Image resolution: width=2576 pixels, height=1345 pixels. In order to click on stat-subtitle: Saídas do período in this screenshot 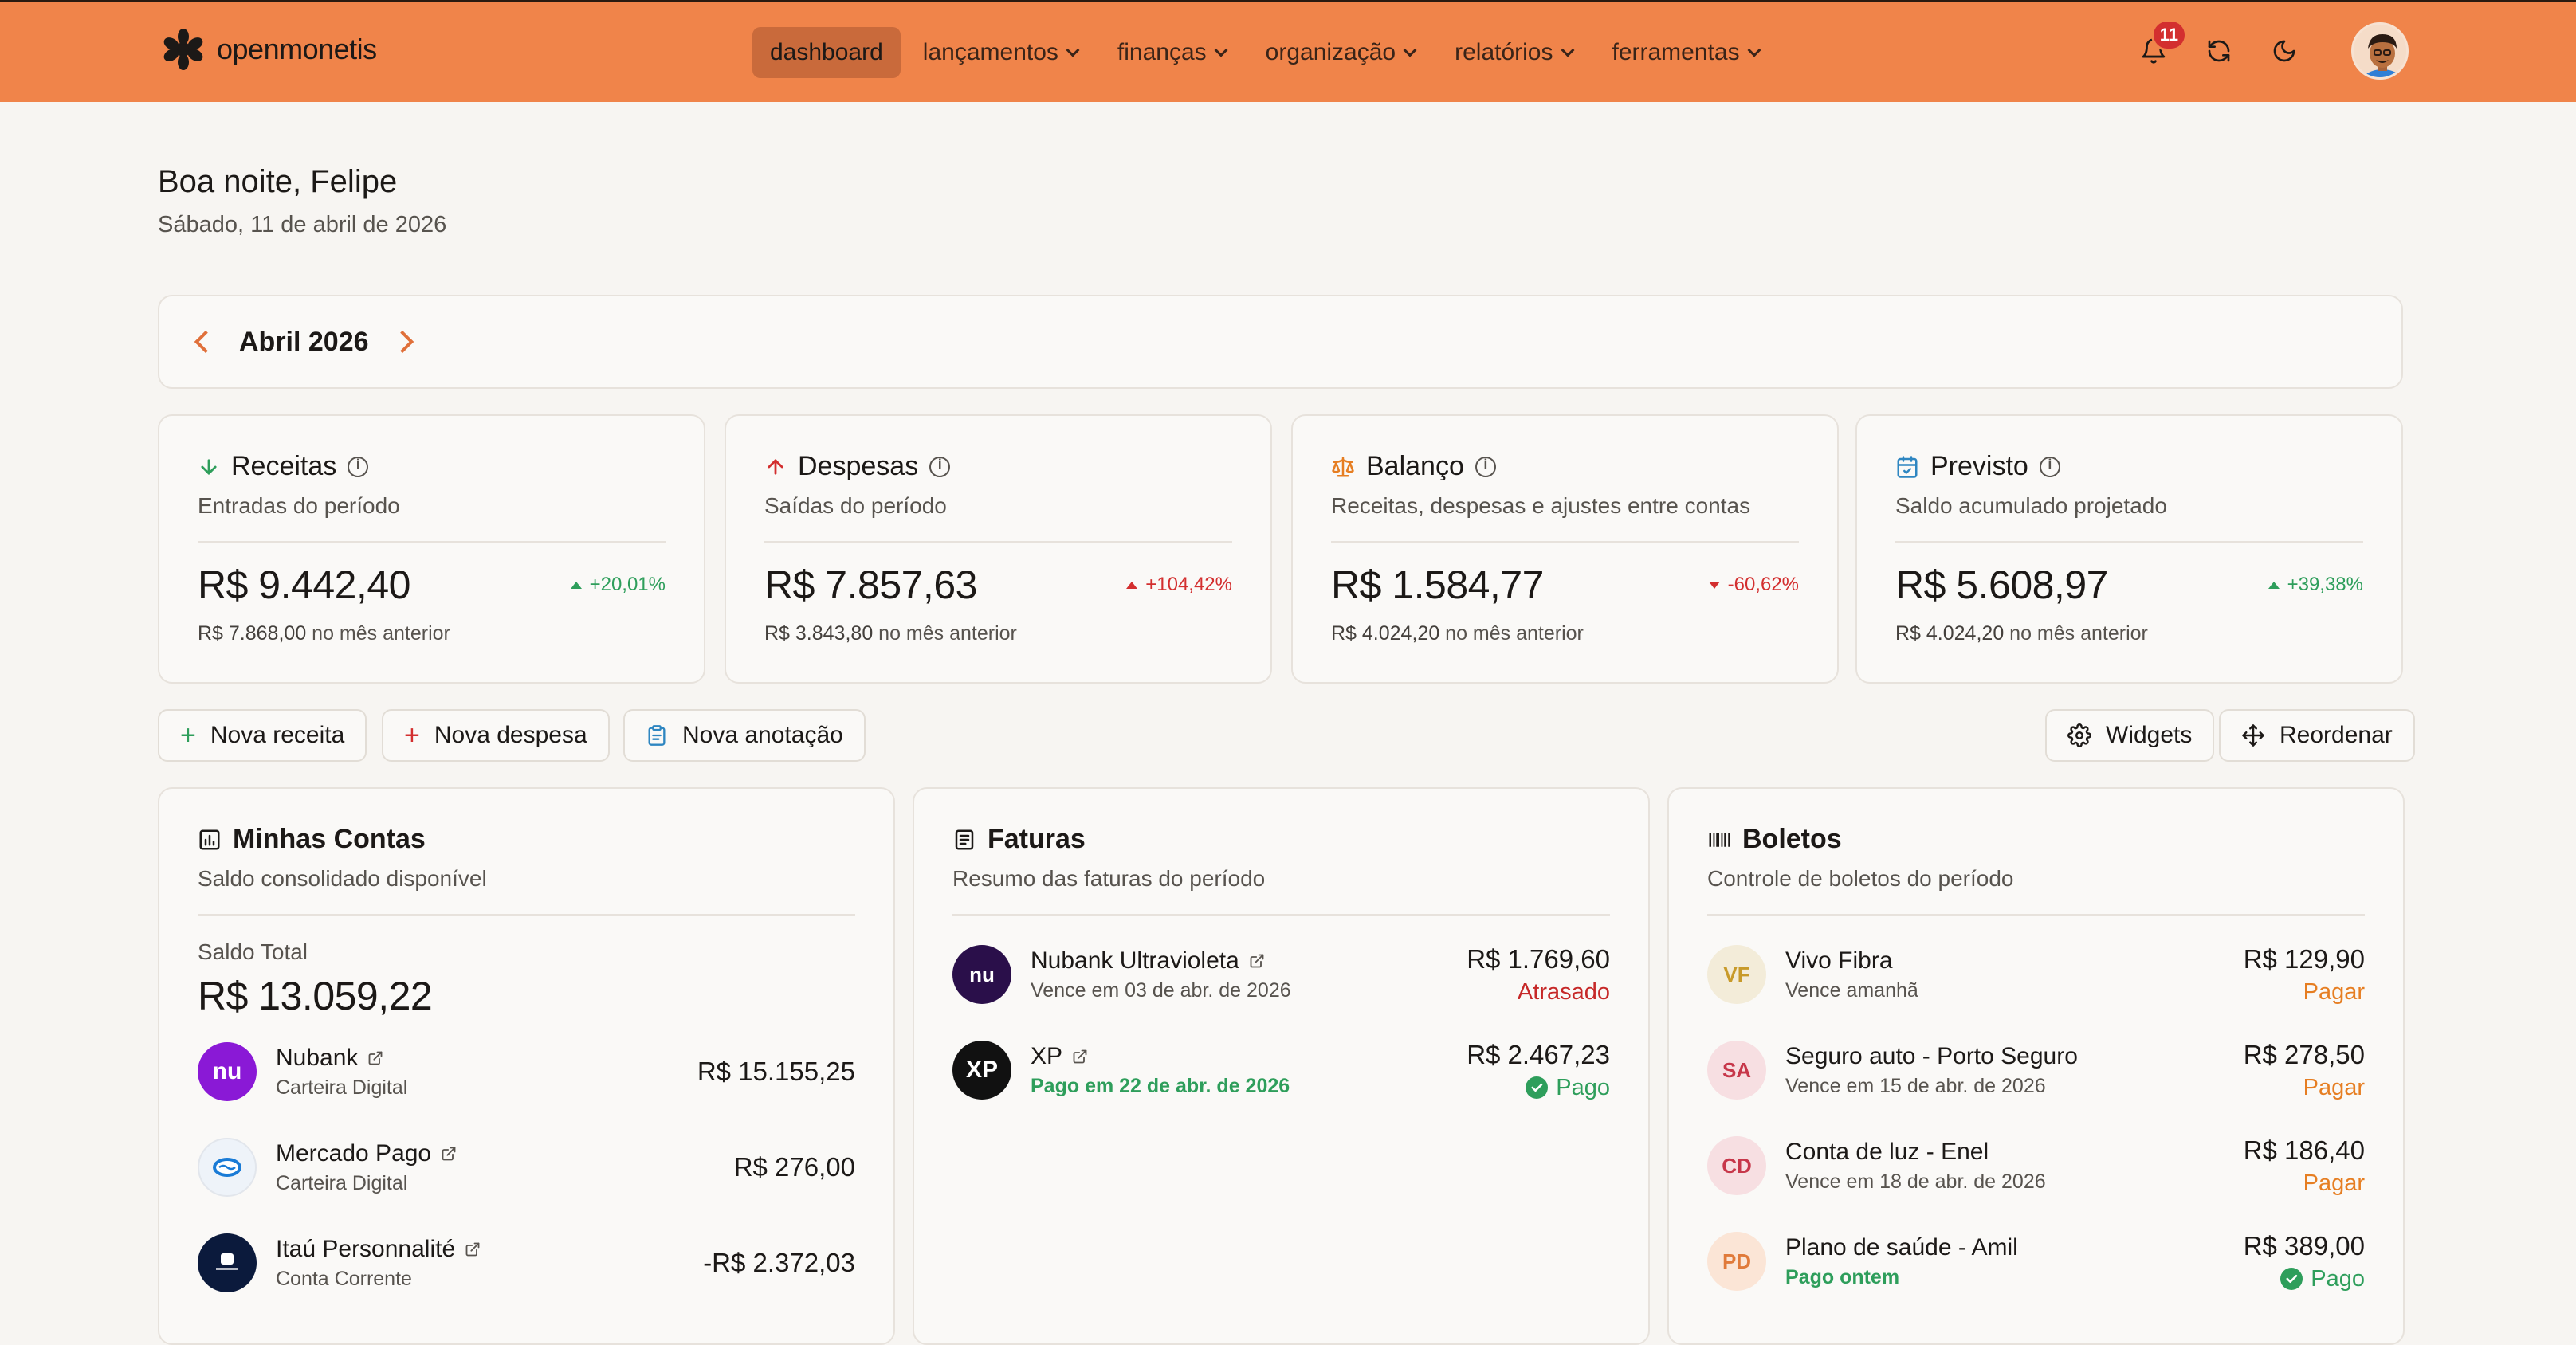, I will do `click(998, 518)`.